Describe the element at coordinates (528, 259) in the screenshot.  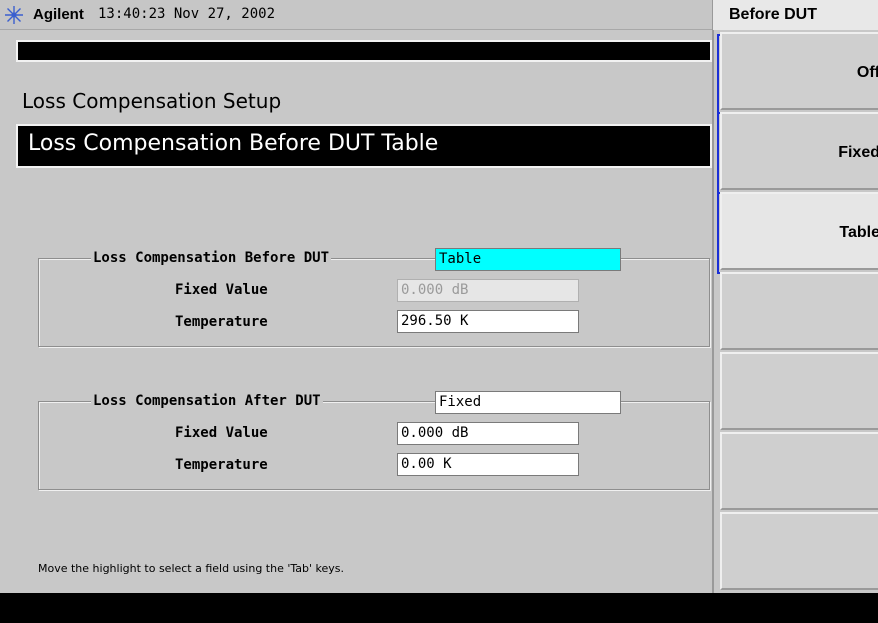
I see `before-dut-mode-field: Table` at that location.